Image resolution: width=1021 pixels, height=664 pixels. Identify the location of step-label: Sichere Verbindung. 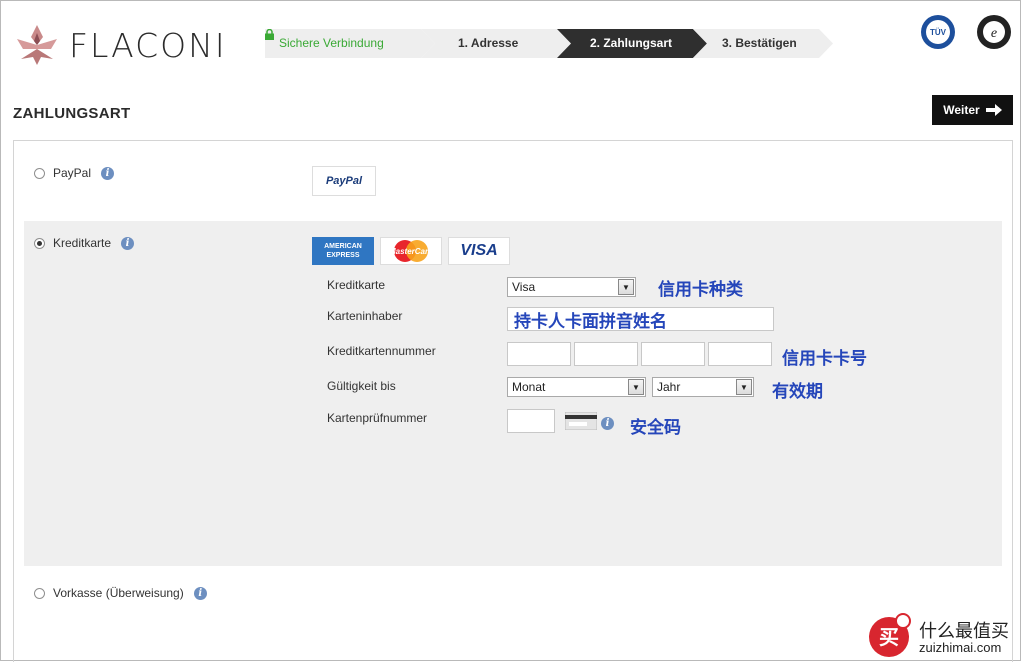
(331, 43).